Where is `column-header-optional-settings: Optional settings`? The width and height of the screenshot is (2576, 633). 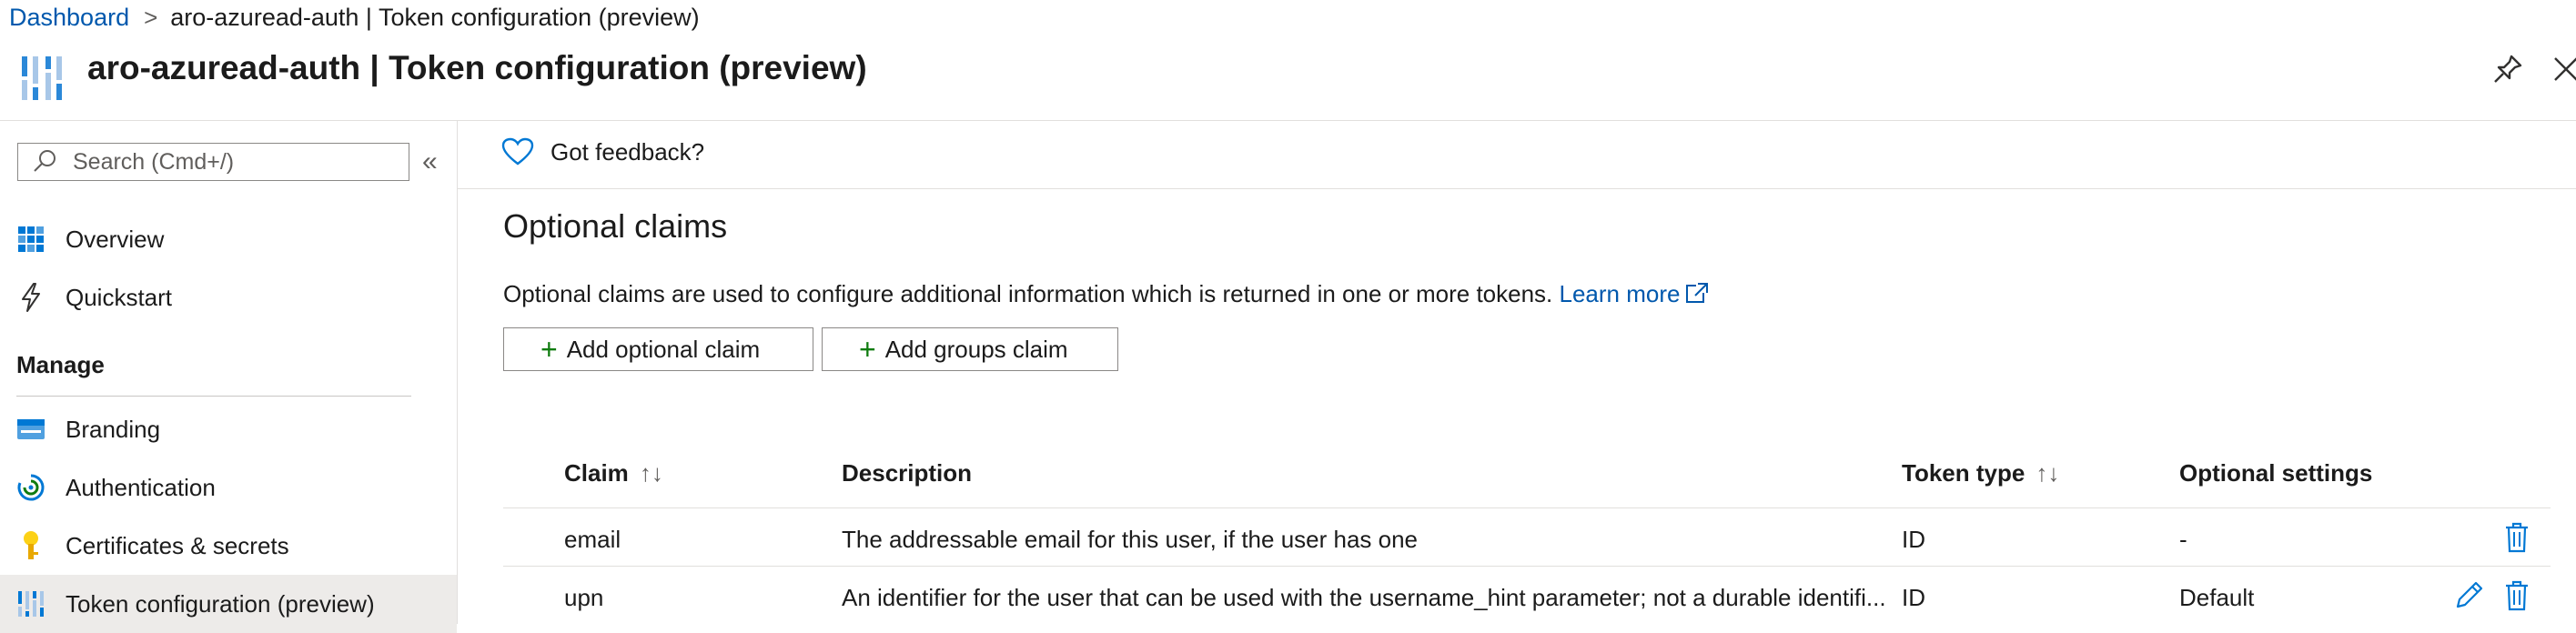 column-header-optional-settings: Optional settings is located at coordinates (2275, 473).